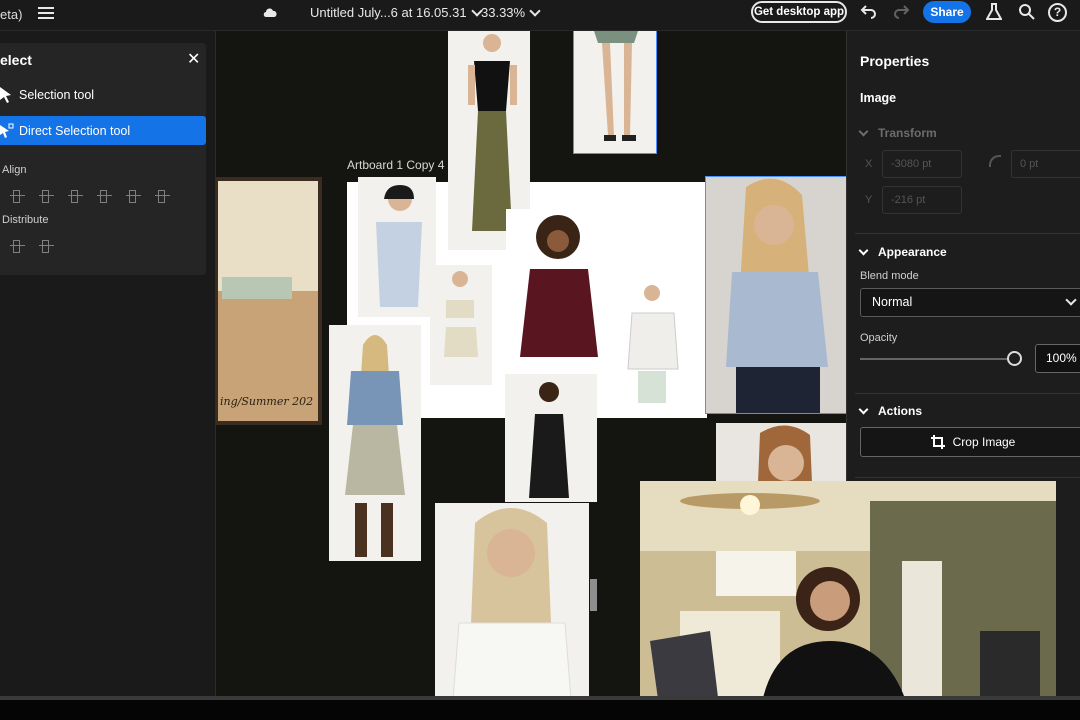 Image resolution: width=1080 pixels, height=720 pixels. I want to click on arrow-pointer-icon, so click(5, 95).